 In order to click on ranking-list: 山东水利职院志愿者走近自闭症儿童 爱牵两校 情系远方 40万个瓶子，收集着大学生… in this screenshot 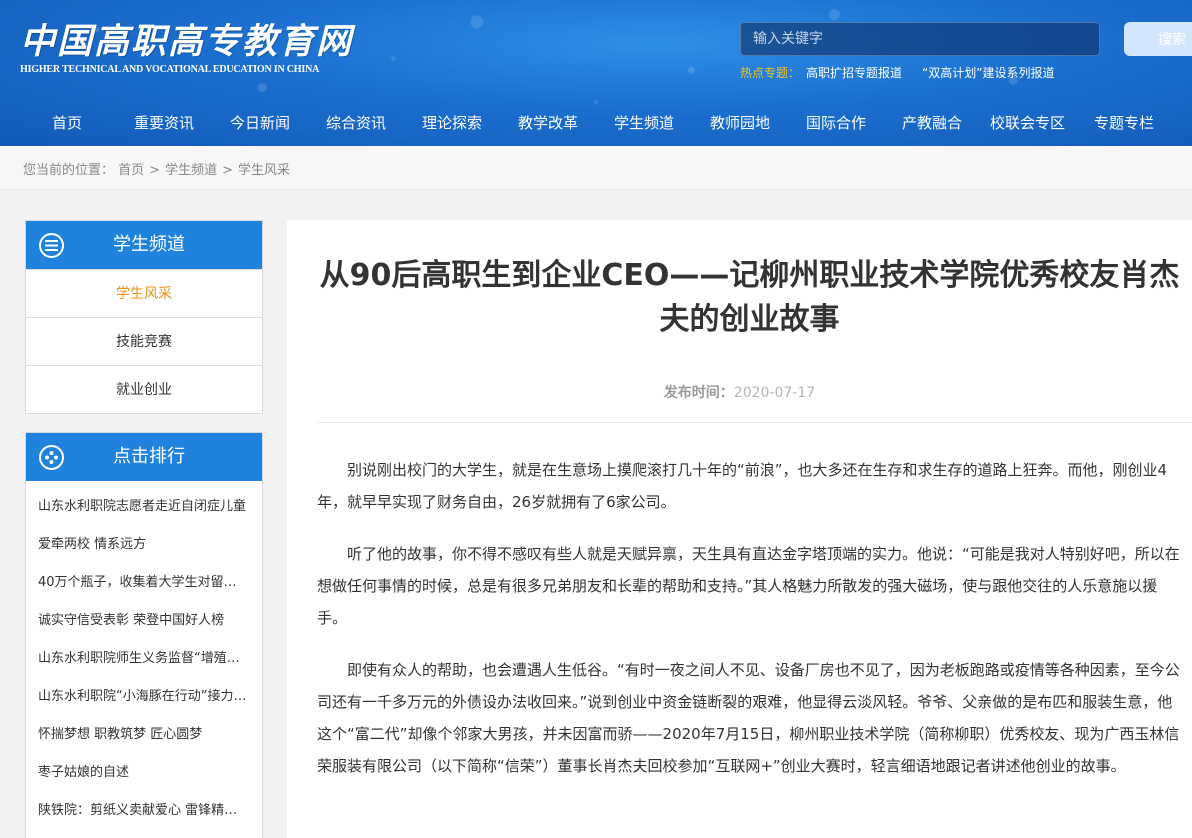, I will do `click(144, 655)`.